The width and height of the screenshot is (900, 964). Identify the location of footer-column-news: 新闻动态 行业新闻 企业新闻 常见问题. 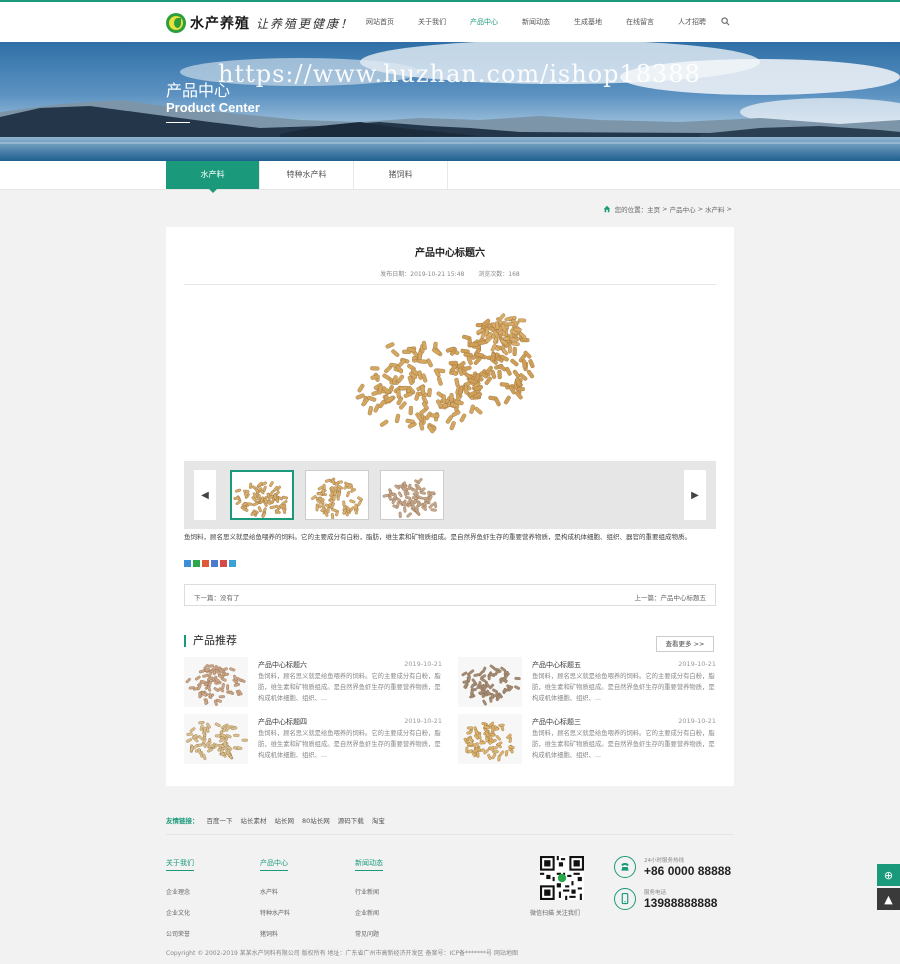
(369, 904).